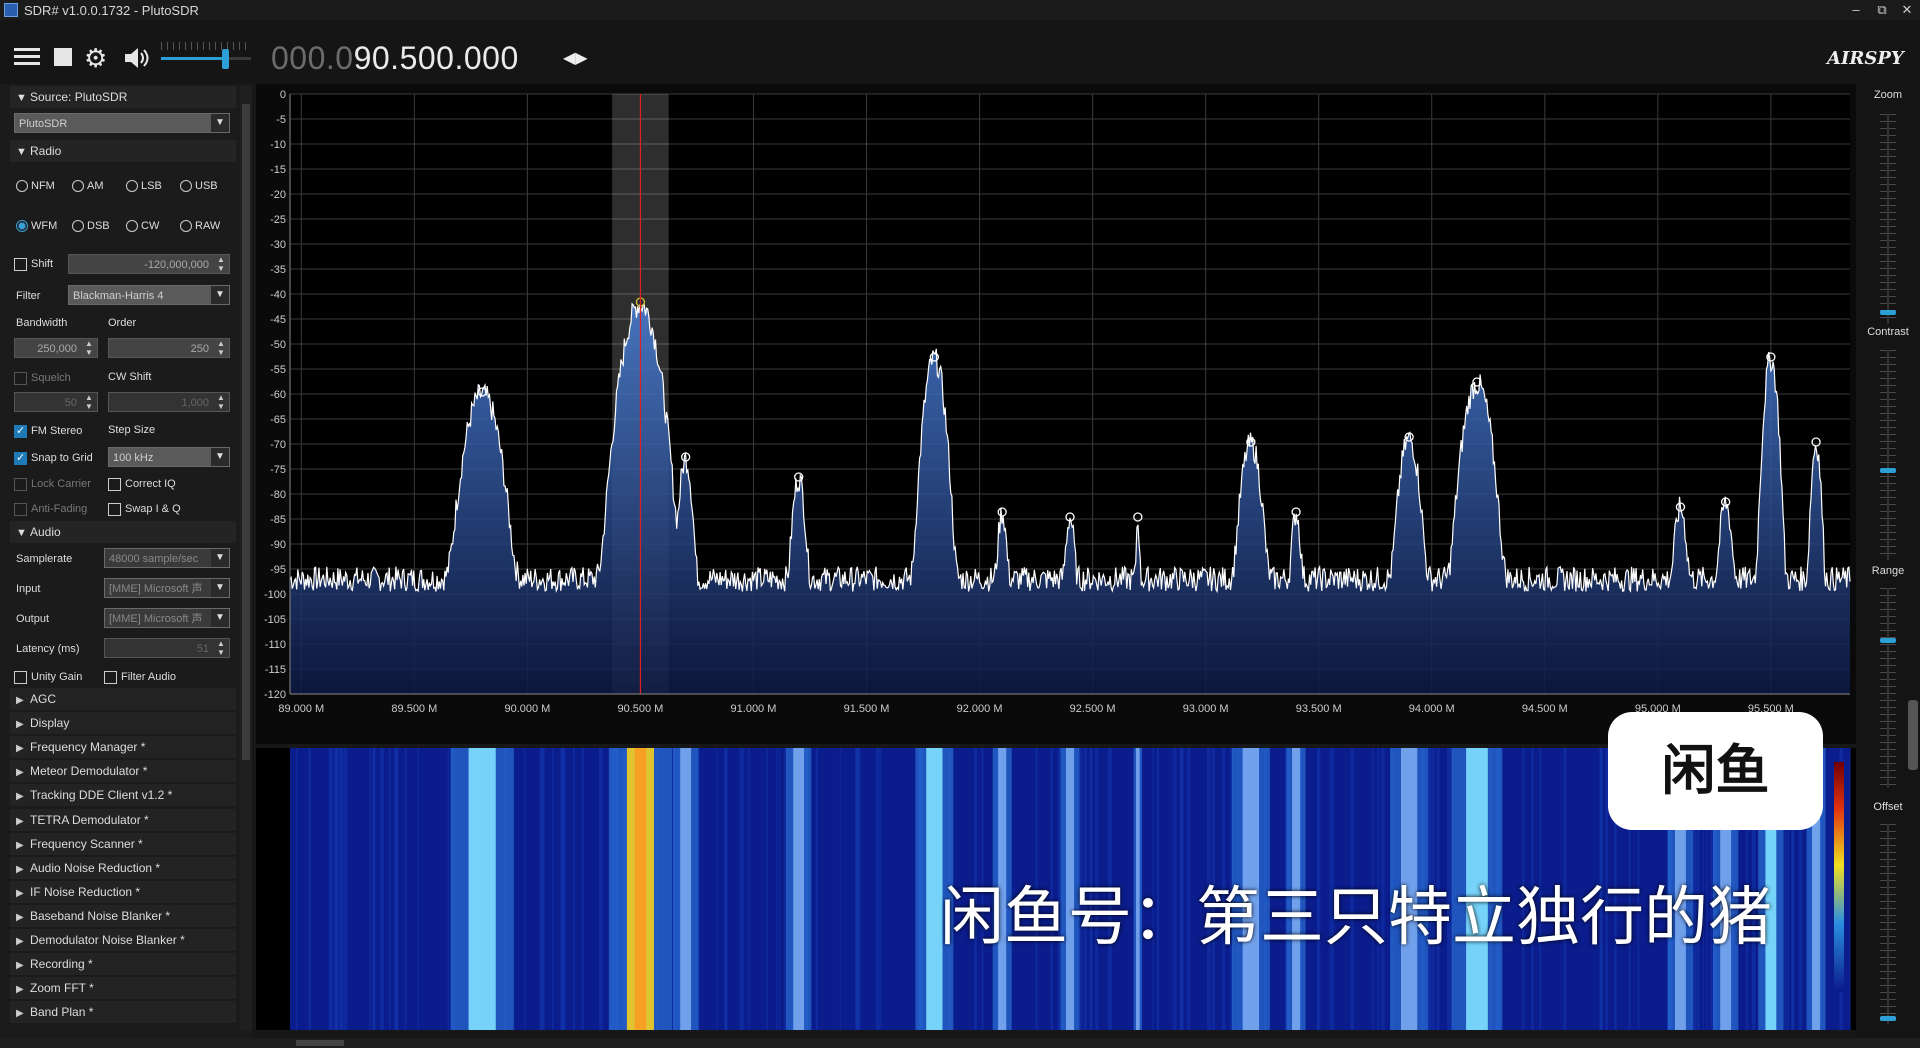 The width and height of the screenshot is (1920, 1048). Describe the element at coordinates (48, 677) in the screenshot. I see `unity-gain-checkbox: Unity Gain` at that location.